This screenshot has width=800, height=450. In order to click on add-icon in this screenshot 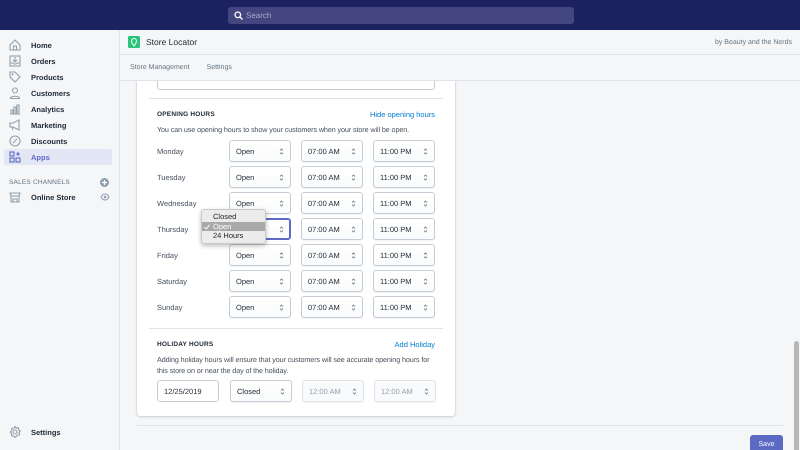, I will do `click(104, 182)`.